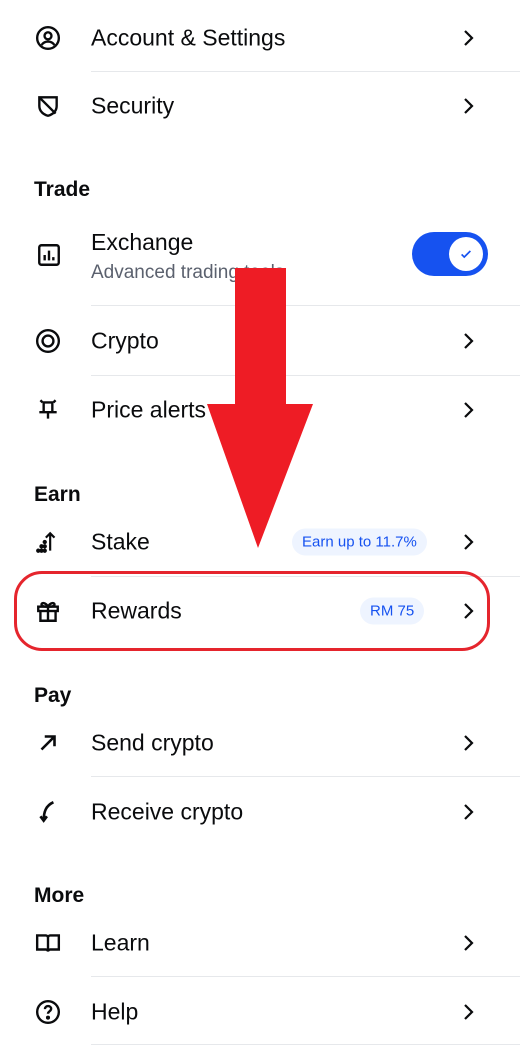  What do you see at coordinates (49, 255) in the screenshot?
I see `chart-icon` at bounding box center [49, 255].